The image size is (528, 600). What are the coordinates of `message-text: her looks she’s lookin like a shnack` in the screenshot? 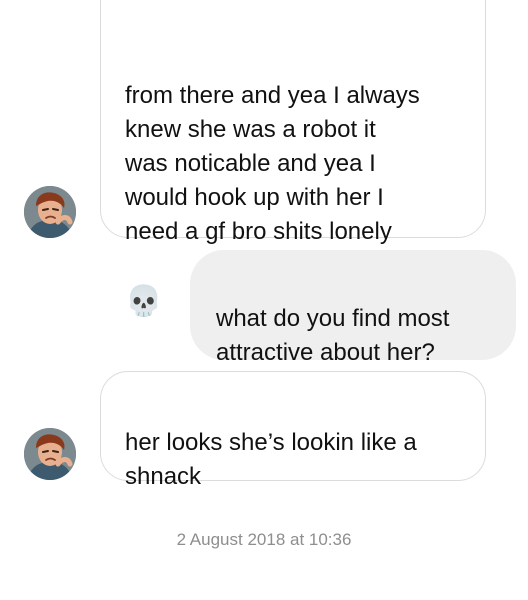 It's located at (271, 459).